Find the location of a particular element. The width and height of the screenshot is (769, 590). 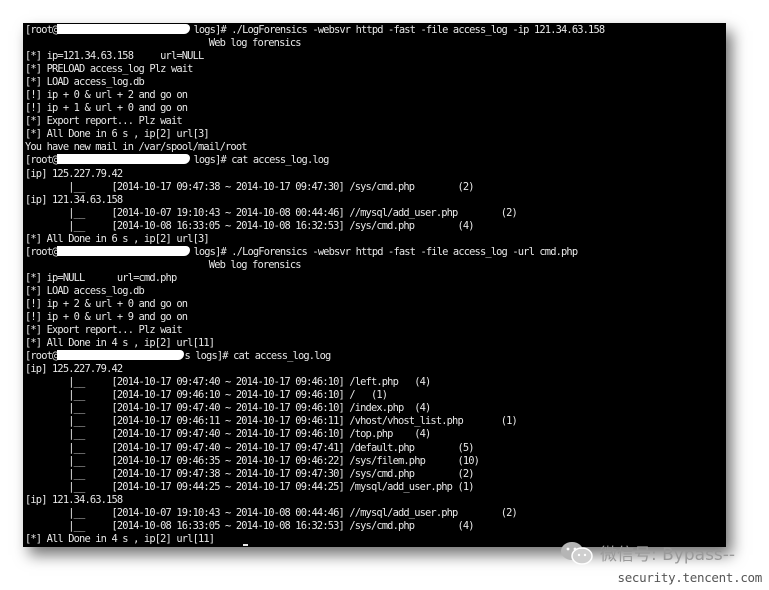

watermark-site: security.tencent.com is located at coordinates (689, 577).